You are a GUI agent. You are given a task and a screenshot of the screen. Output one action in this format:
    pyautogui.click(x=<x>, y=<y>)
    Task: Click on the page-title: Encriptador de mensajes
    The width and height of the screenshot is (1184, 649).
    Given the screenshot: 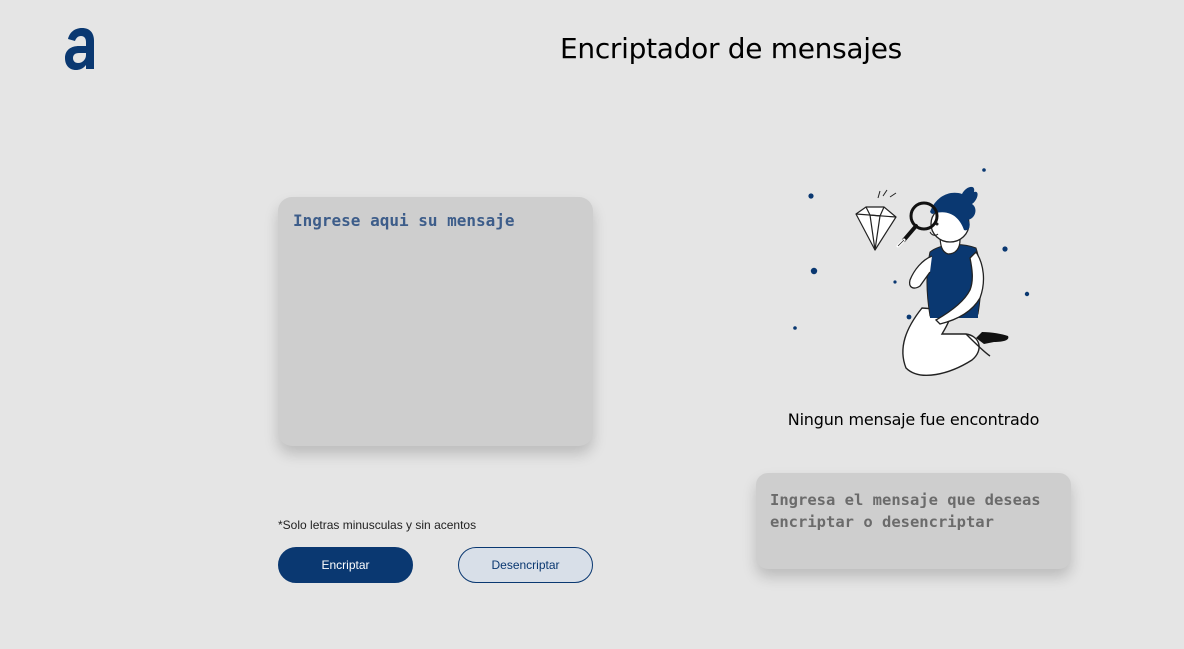 What is the action you would take?
    pyautogui.click(x=731, y=48)
    